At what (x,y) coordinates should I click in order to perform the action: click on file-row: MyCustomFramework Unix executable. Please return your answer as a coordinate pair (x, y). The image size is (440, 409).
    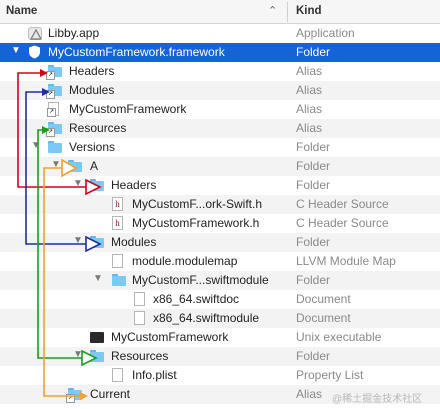
    Looking at the image, I should click on (220, 337).